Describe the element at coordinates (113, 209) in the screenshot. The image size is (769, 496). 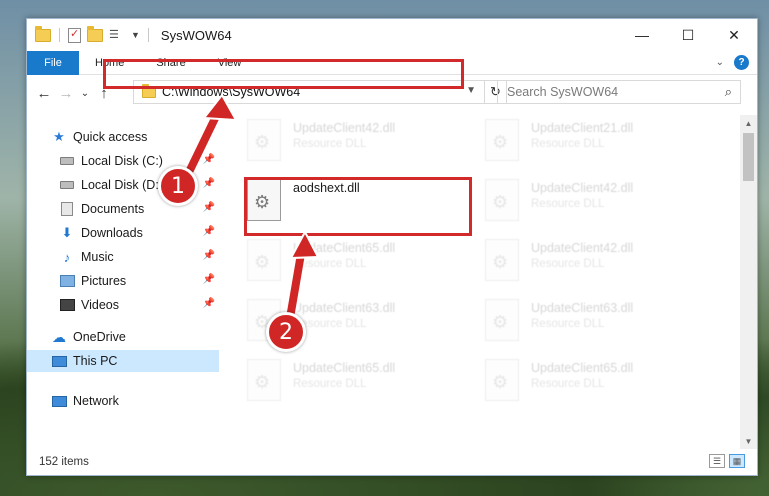
I see `sidebar-item-label: Documents` at that location.